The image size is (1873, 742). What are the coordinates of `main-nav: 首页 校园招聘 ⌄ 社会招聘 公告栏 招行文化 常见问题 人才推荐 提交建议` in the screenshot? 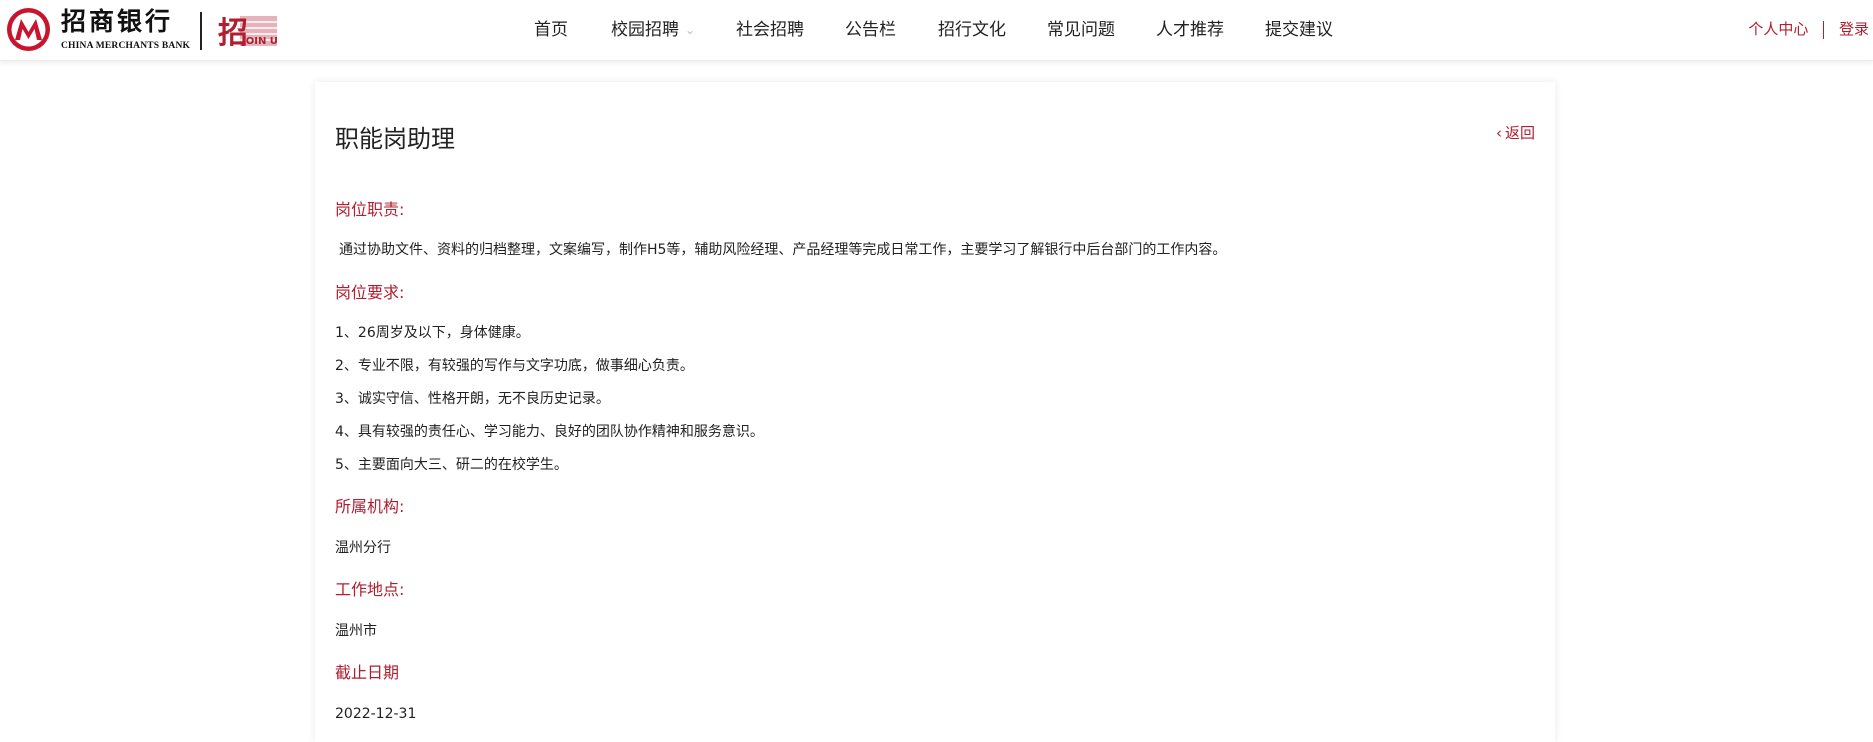 It's located at (936, 30).